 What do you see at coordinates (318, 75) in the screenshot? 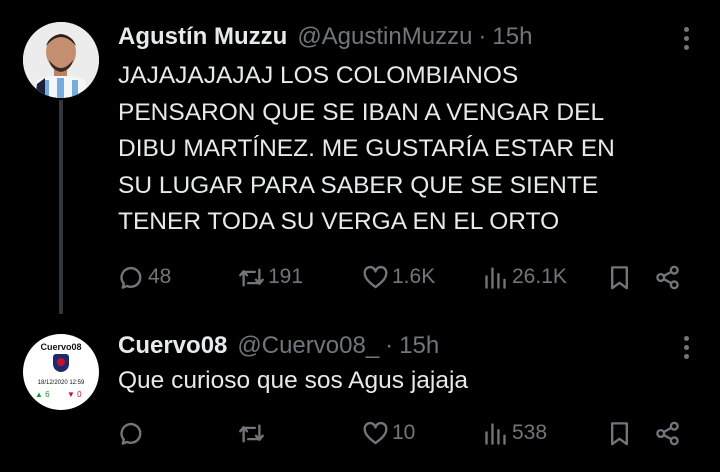
I see `tweet-text-line: JAJAJAJAJAJ LOS COLOMBIANOS` at bounding box center [318, 75].